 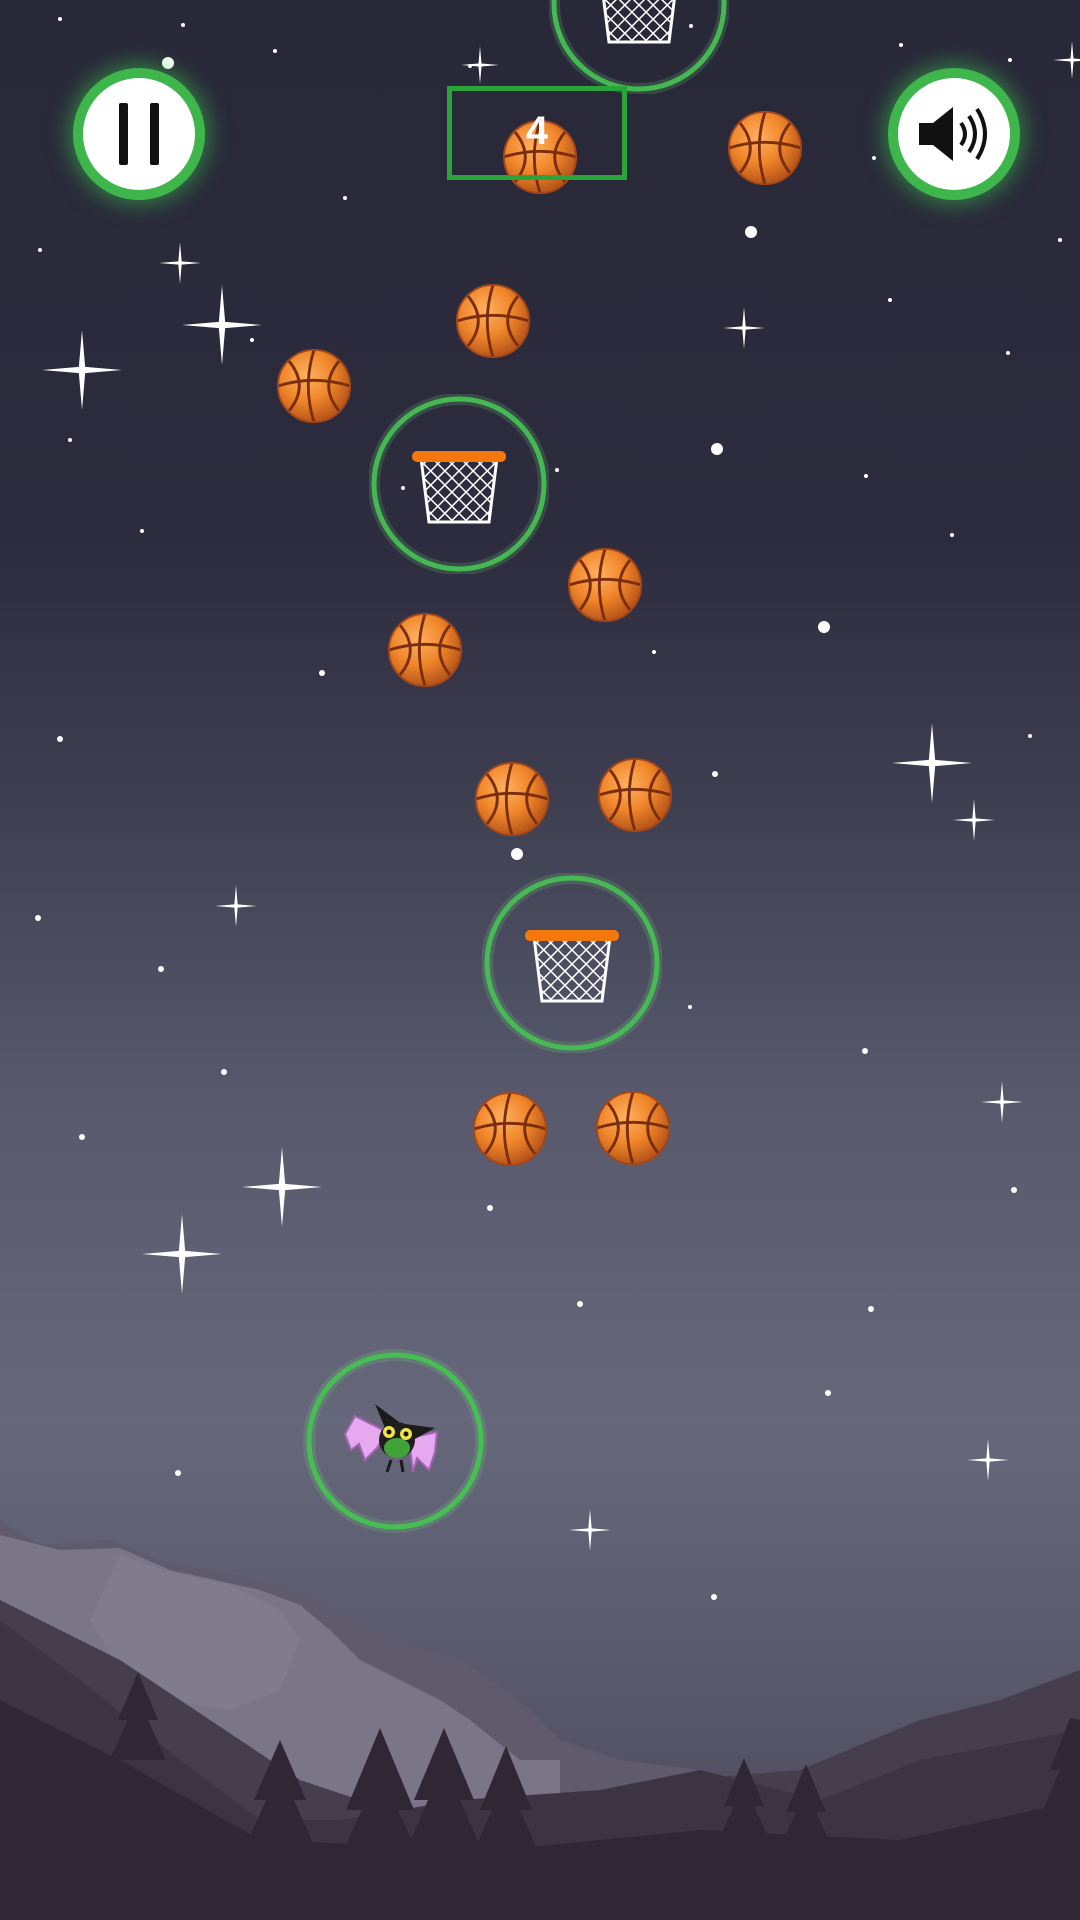 I want to click on speaker-on-icon, so click(x=953, y=134).